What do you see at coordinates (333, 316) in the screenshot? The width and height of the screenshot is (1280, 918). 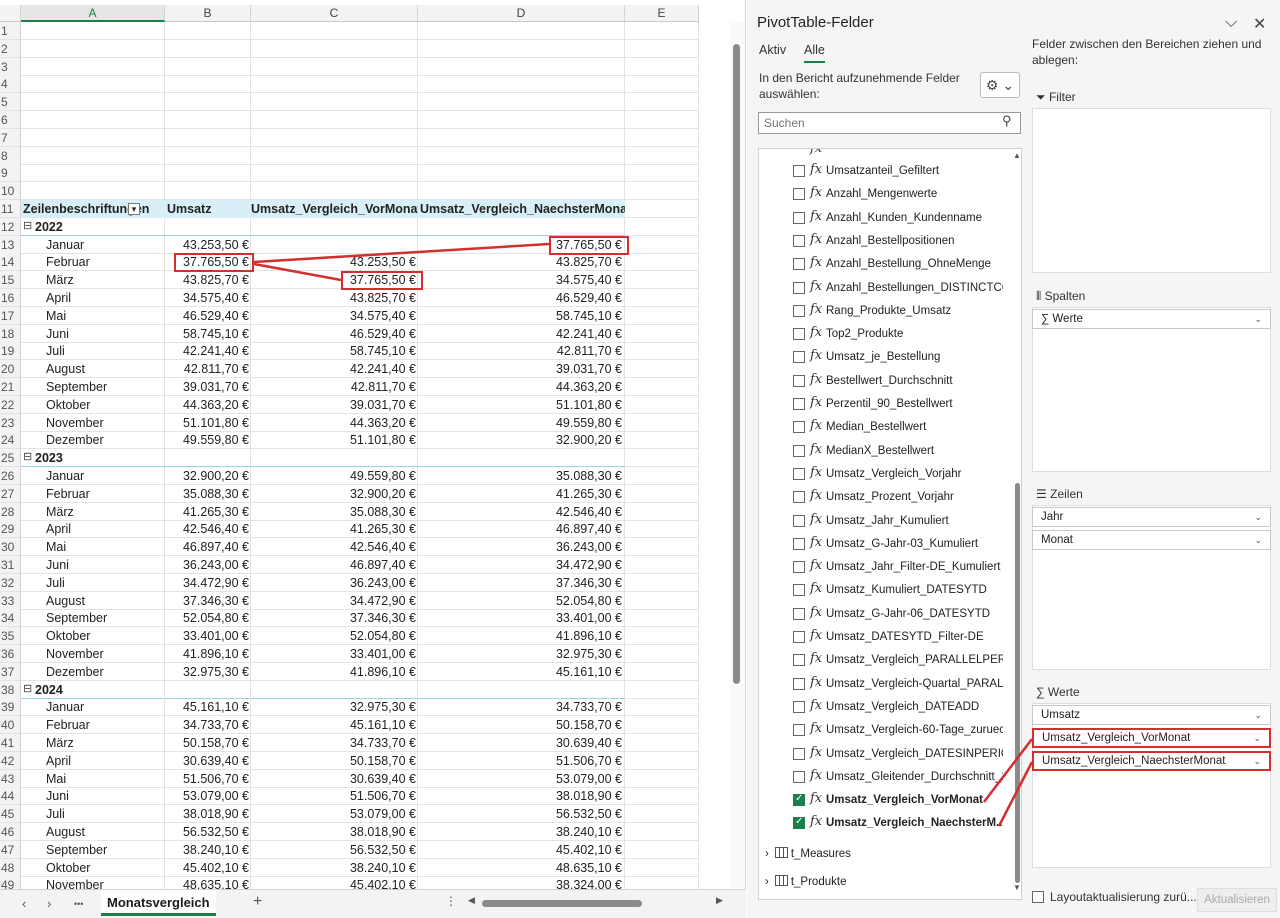 I see `vormonat-cell: 34.575,40 €` at bounding box center [333, 316].